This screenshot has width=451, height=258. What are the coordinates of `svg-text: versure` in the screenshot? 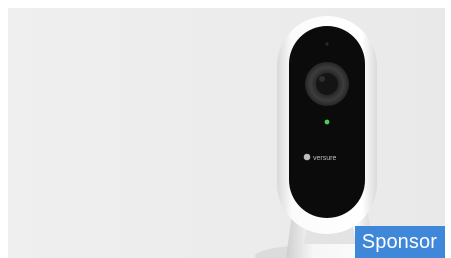 It's located at (324, 158).